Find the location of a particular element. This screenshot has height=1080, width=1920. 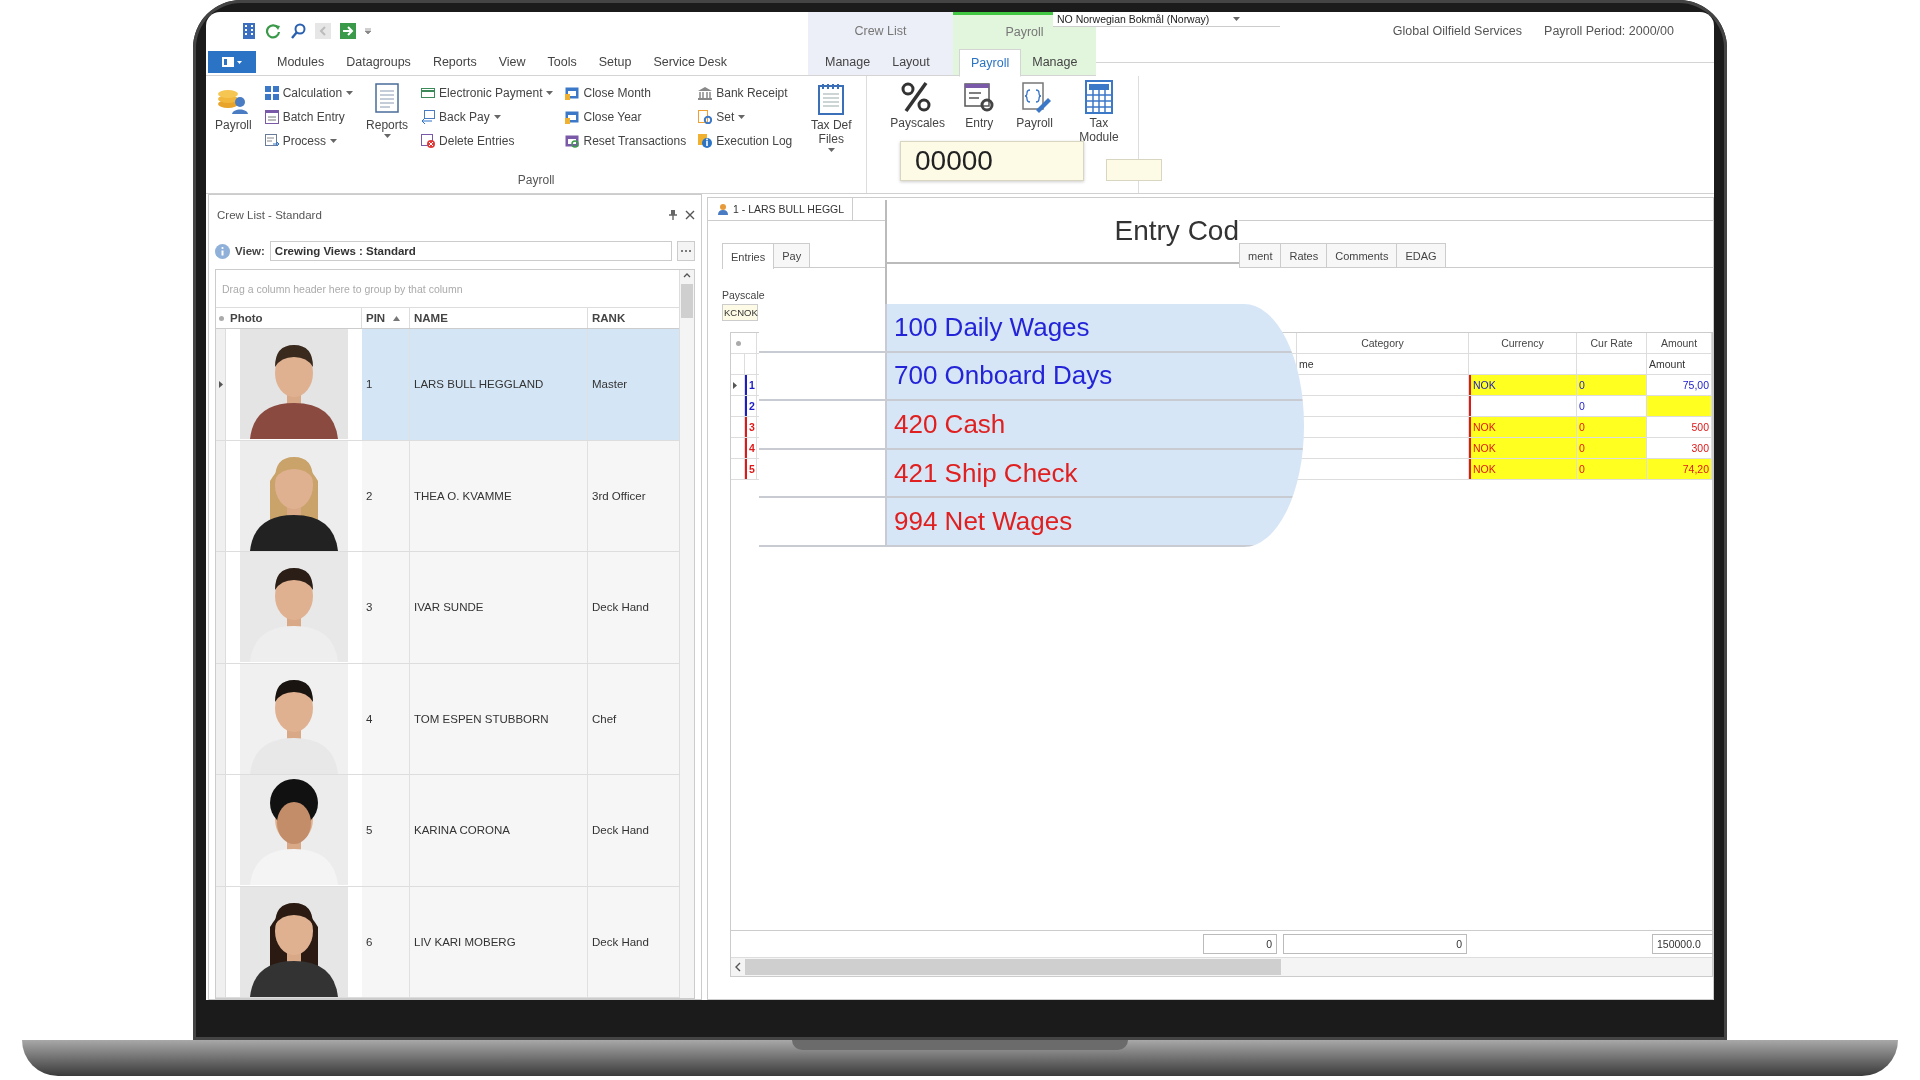

table-cell: THEA O. KVAMME is located at coordinates (499, 496).